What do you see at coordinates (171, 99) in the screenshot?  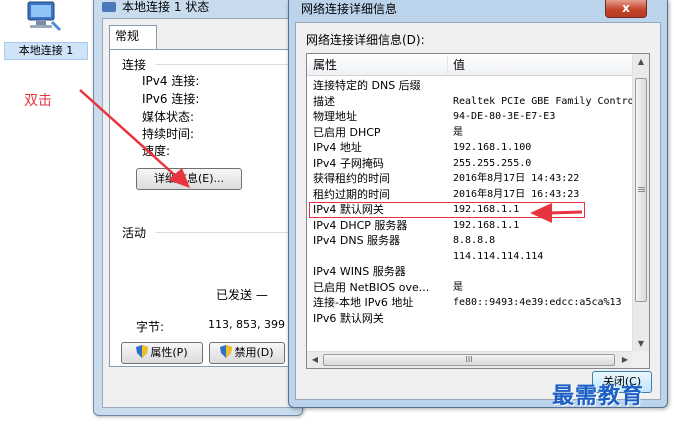 I see `ipv6-connection-label: IPv6 连接:` at bounding box center [171, 99].